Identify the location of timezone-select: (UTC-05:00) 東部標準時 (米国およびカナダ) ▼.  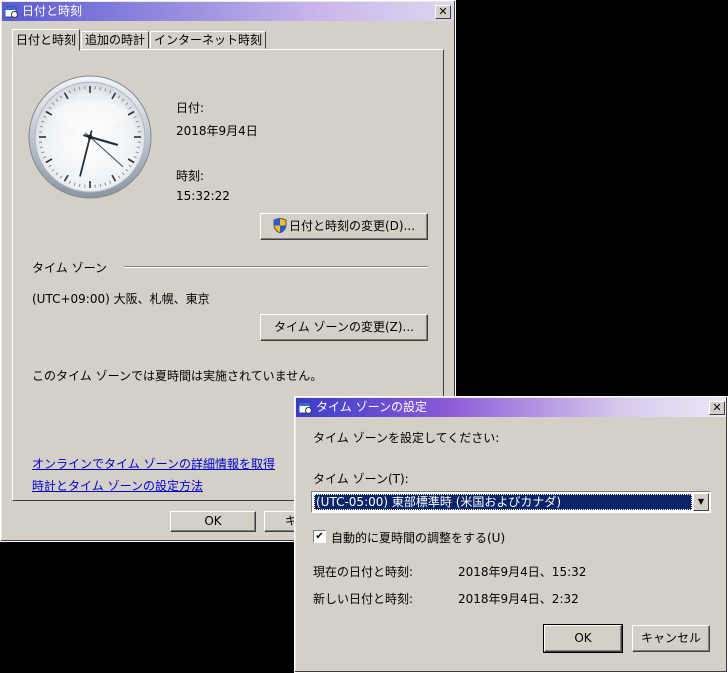
(511, 502).